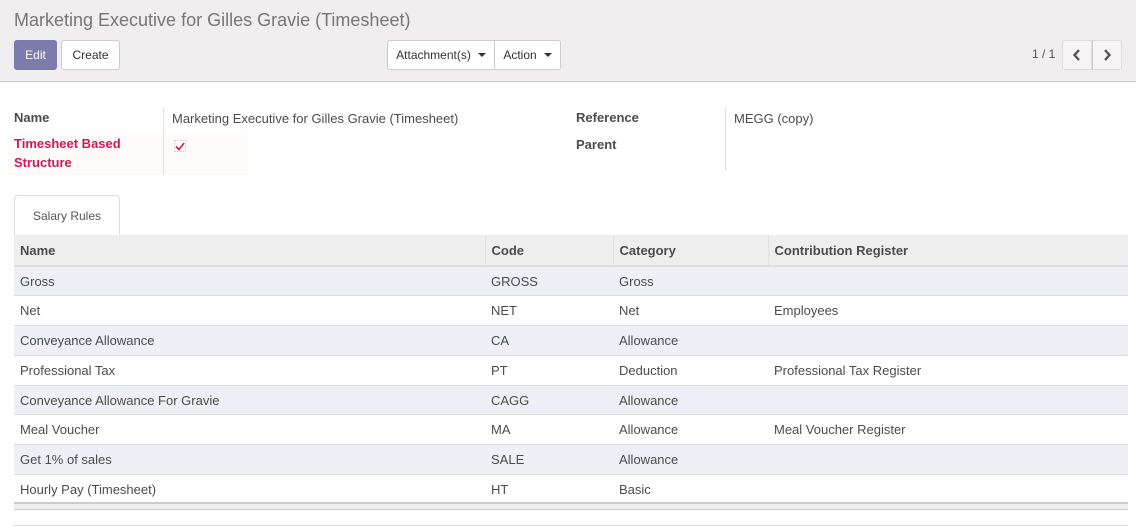  I want to click on table-row: Hourly Pay (Timesheet) HT Basic, so click(571, 489).